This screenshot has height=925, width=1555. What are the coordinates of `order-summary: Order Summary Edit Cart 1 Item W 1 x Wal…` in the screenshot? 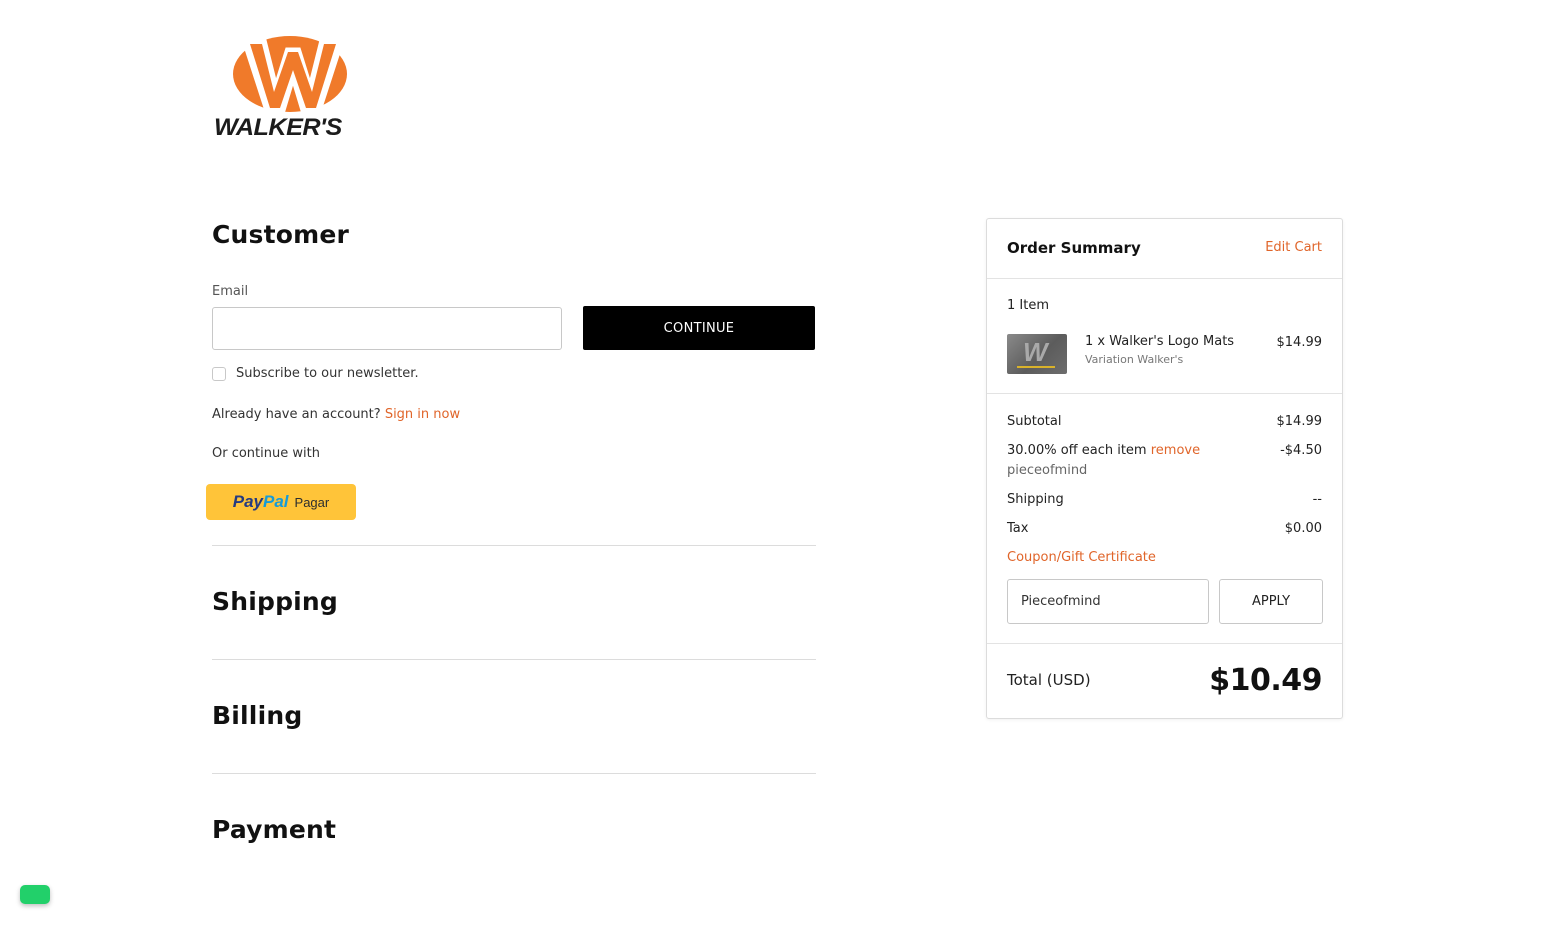 It's located at (1164, 468).